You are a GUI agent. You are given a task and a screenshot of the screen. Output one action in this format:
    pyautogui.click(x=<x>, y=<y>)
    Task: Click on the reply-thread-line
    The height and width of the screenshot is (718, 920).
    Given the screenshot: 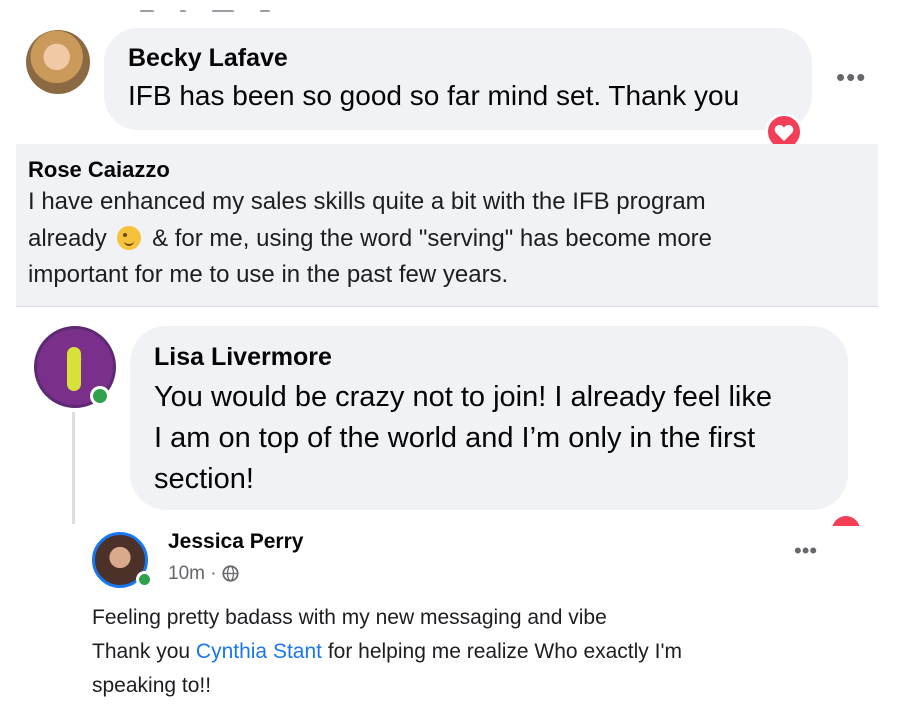 What is the action you would take?
    pyautogui.click(x=73, y=470)
    